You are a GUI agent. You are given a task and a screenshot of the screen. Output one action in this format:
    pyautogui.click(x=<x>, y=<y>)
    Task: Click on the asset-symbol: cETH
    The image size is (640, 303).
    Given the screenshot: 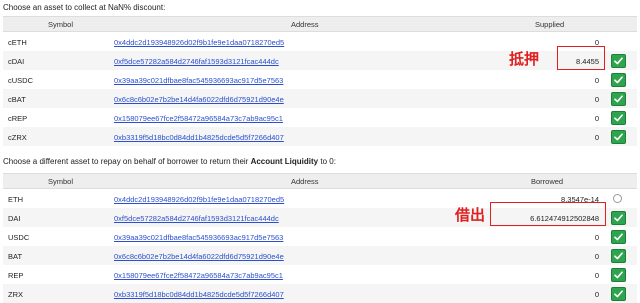 What is the action you would take?
    pyautogui.click(x=17, y=42)
    